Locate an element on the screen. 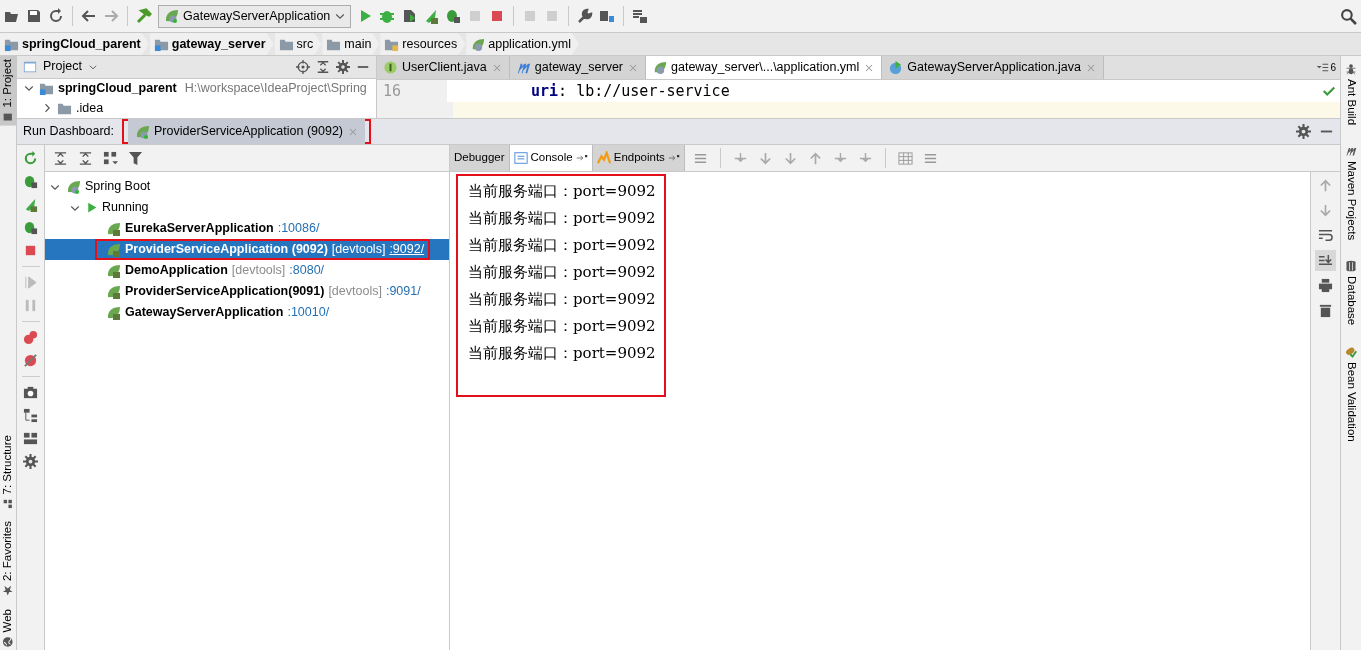  port-link: :9091/ is located at coordinates (403, 291).